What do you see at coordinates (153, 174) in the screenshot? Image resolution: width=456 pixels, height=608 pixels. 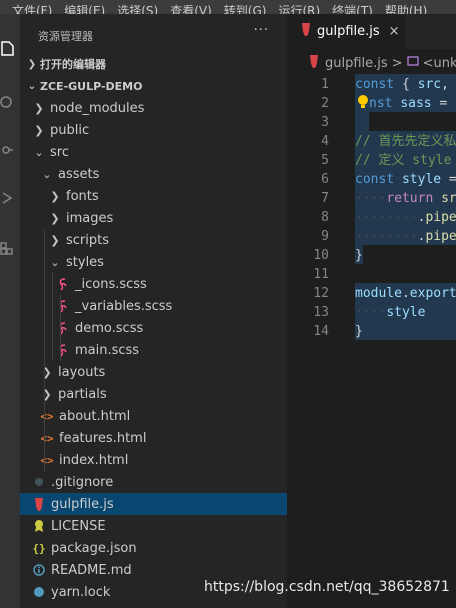 I see `tree-folder-assets: ⌄ assets` at bounding box center [153, 174].